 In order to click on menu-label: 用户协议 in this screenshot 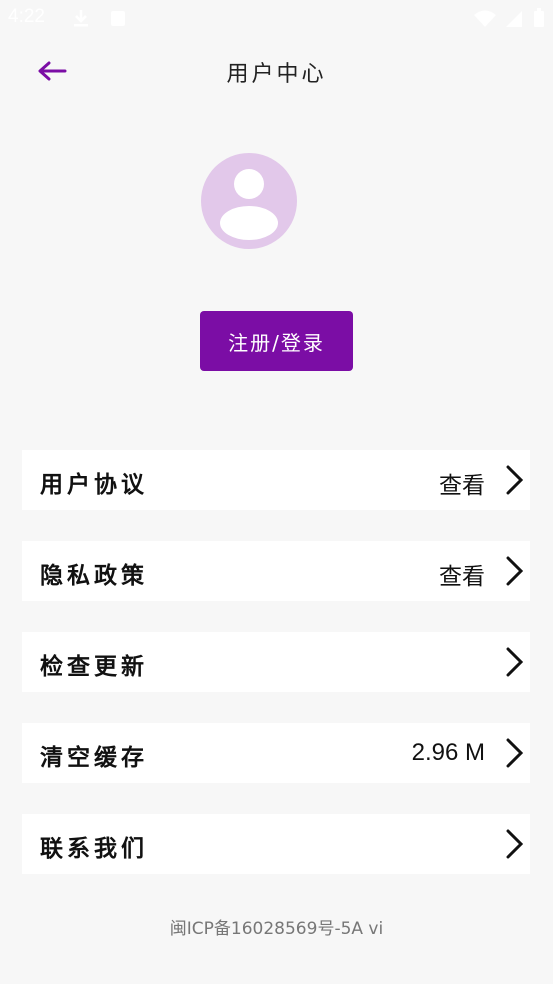, I will do `click(94, 485)`.